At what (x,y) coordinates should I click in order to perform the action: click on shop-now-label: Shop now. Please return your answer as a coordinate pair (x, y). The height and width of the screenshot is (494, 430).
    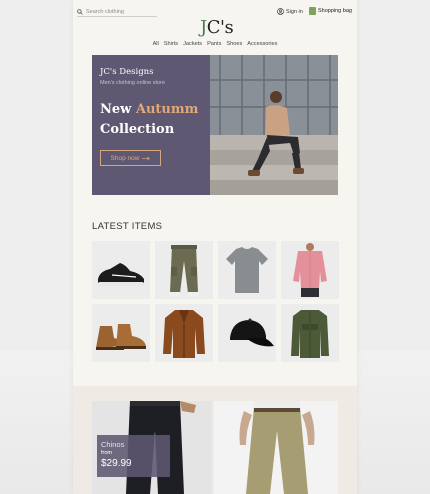
    Looking at the image, I should click on (125, 158).